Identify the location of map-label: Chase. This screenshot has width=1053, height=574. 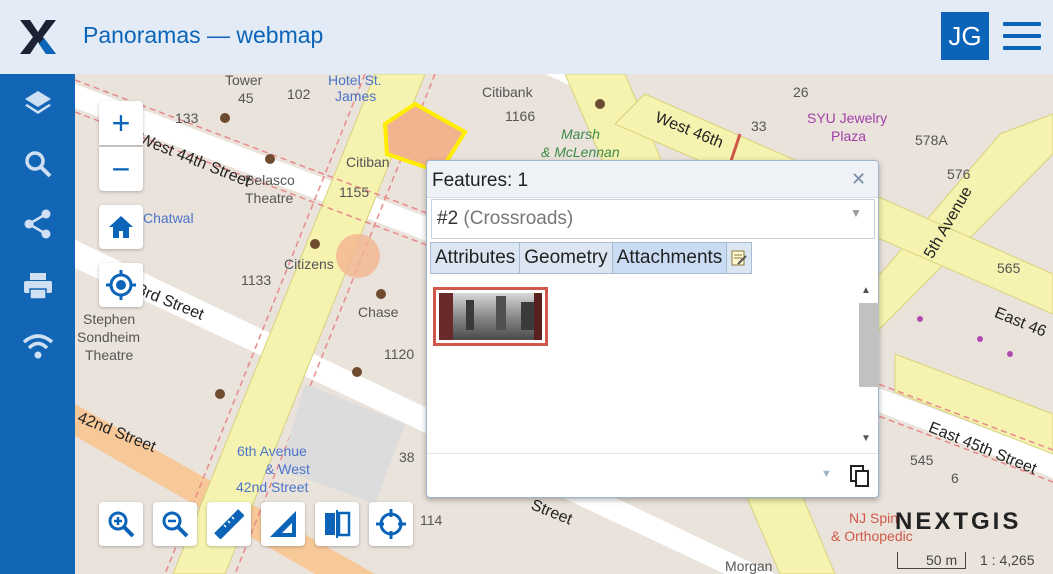
(378, 312).